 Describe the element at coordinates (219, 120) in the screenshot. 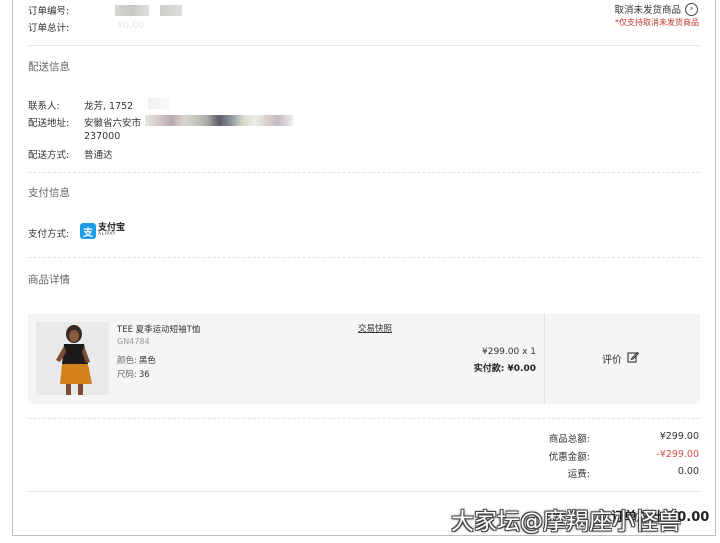

I see `address-blur` at that location.